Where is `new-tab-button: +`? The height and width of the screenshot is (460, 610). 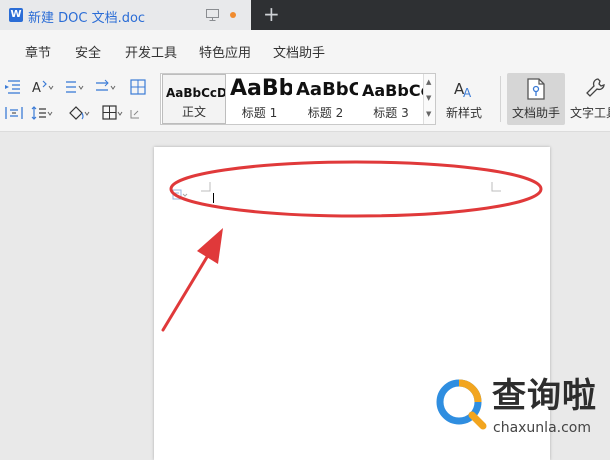 new-tab-button: + is located at coordinates (271, 14).